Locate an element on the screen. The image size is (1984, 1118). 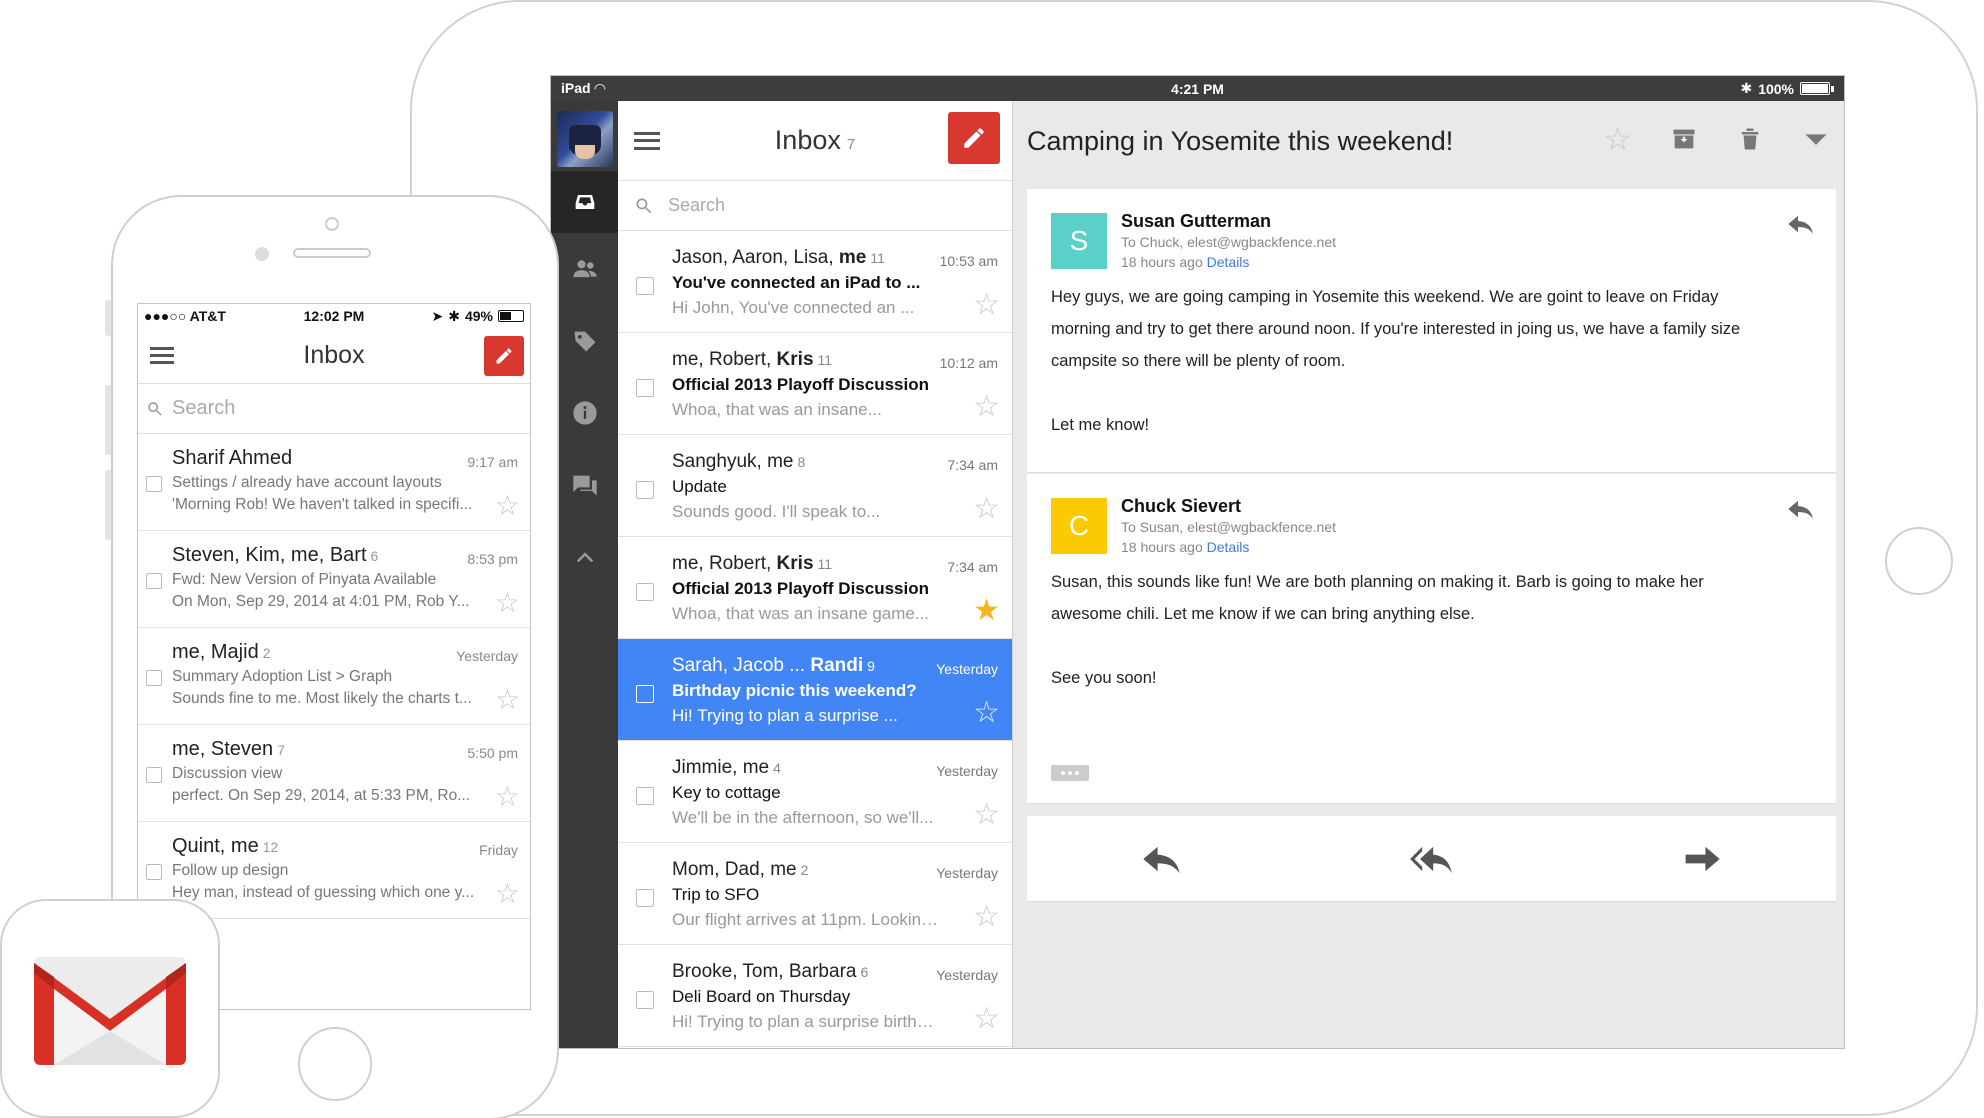
iphone-camera is located at coordinates (332, 224).